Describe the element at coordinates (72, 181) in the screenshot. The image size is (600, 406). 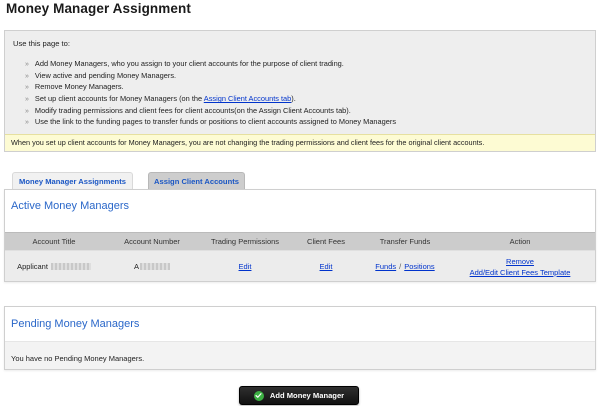
I see `tab-money-manager-assignments: Money Manager Assignments` at that location.